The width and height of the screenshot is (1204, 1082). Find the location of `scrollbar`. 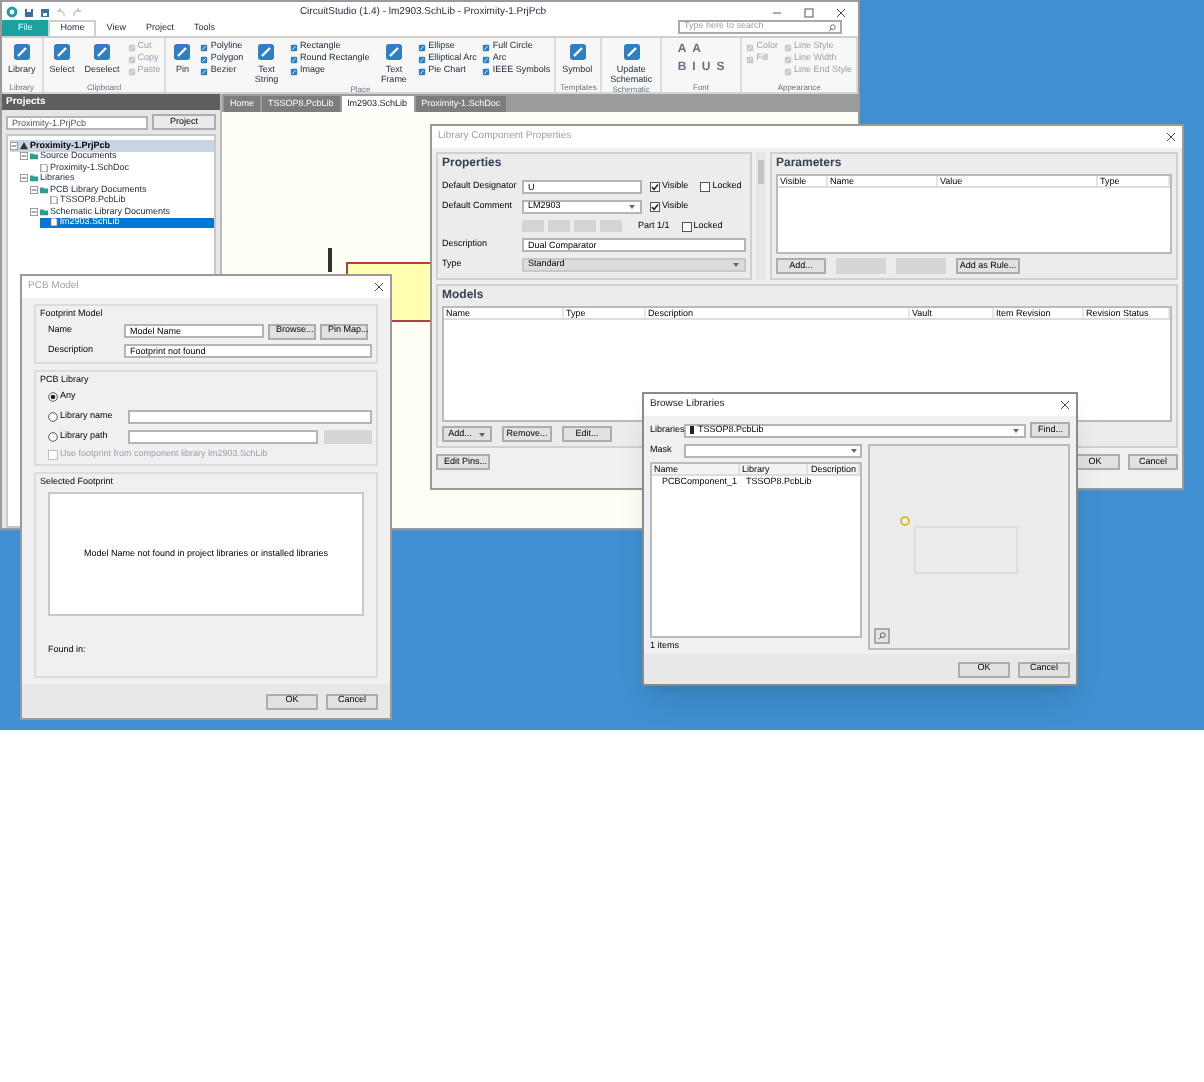

scrollbar is located at coordinates (761, 216).